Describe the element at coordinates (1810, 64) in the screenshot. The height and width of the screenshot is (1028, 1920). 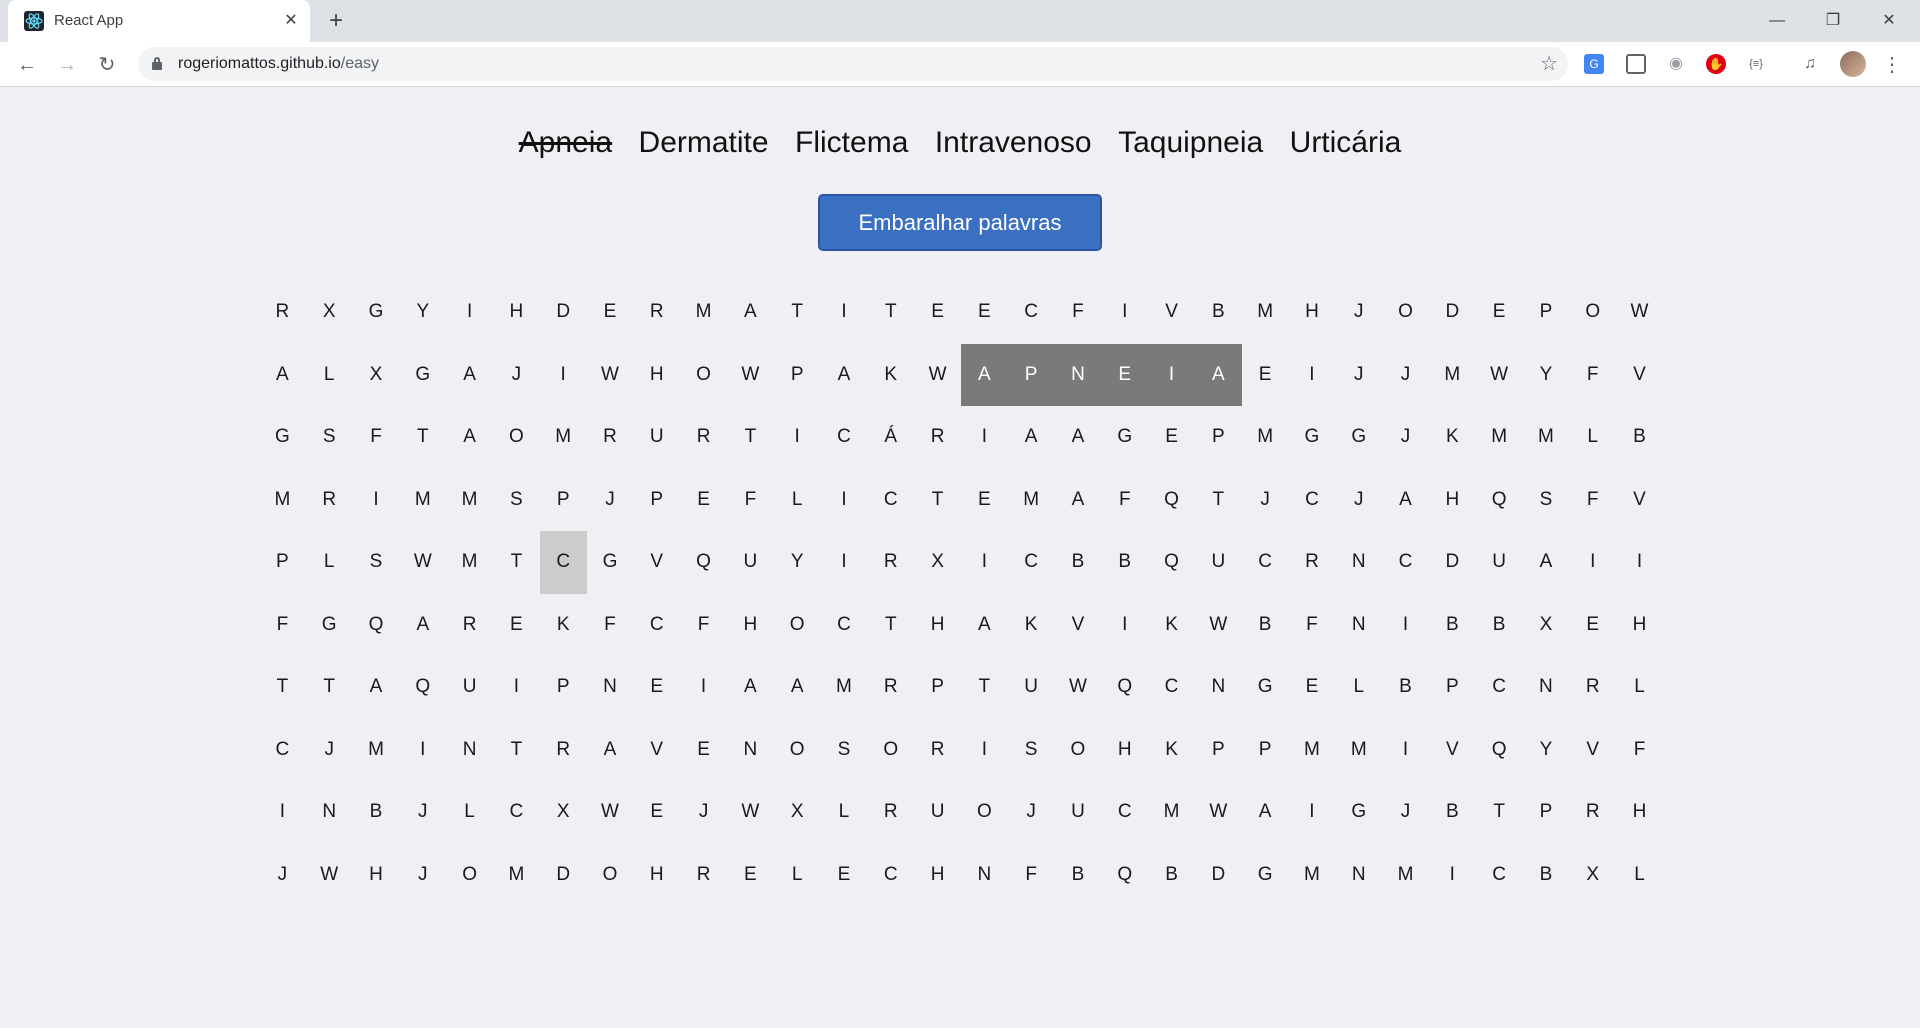
I see `media-control-icon: ♫` at that location.